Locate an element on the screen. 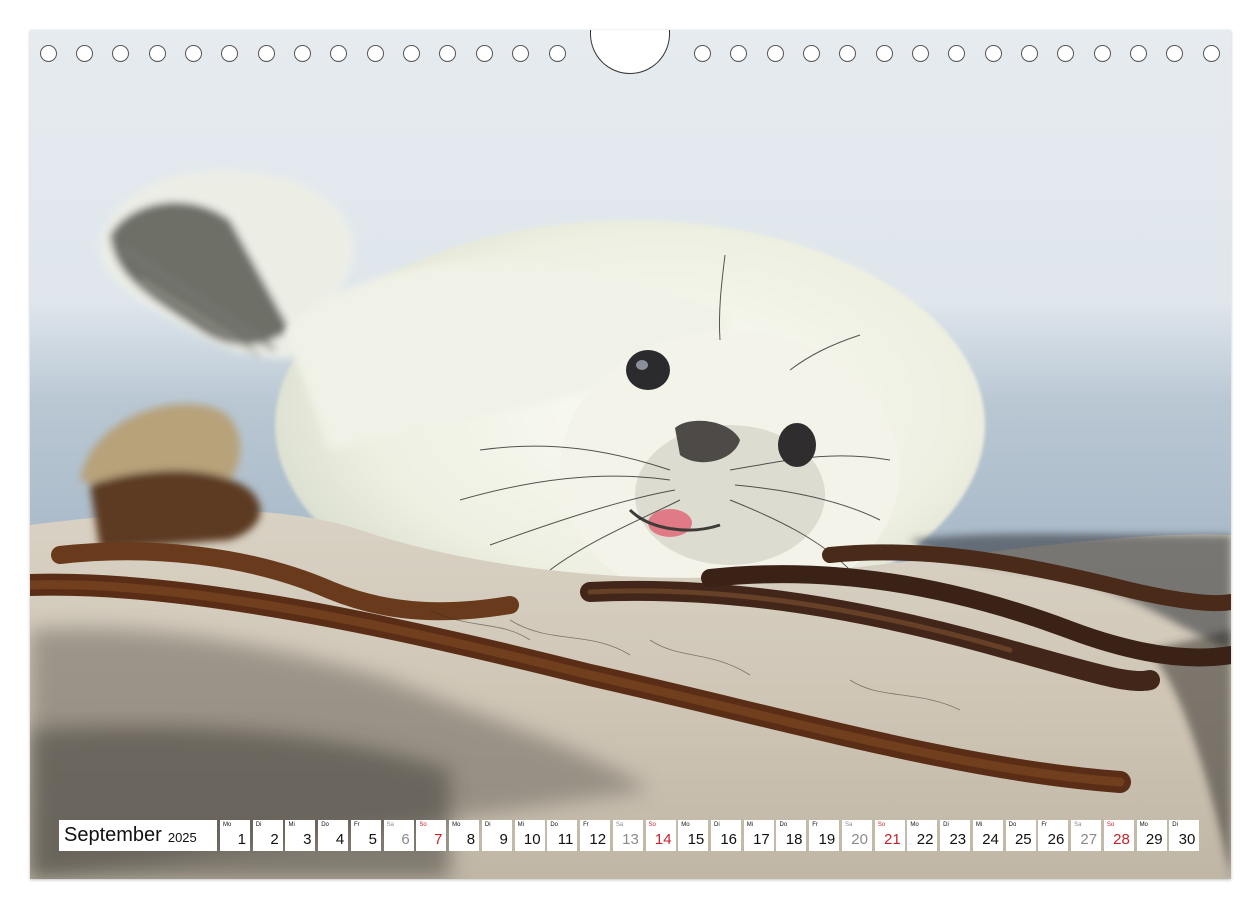 The height and width of the screenshot is (908, 1260). day-cell: Mo 22 is located at coordinates (922, 835).